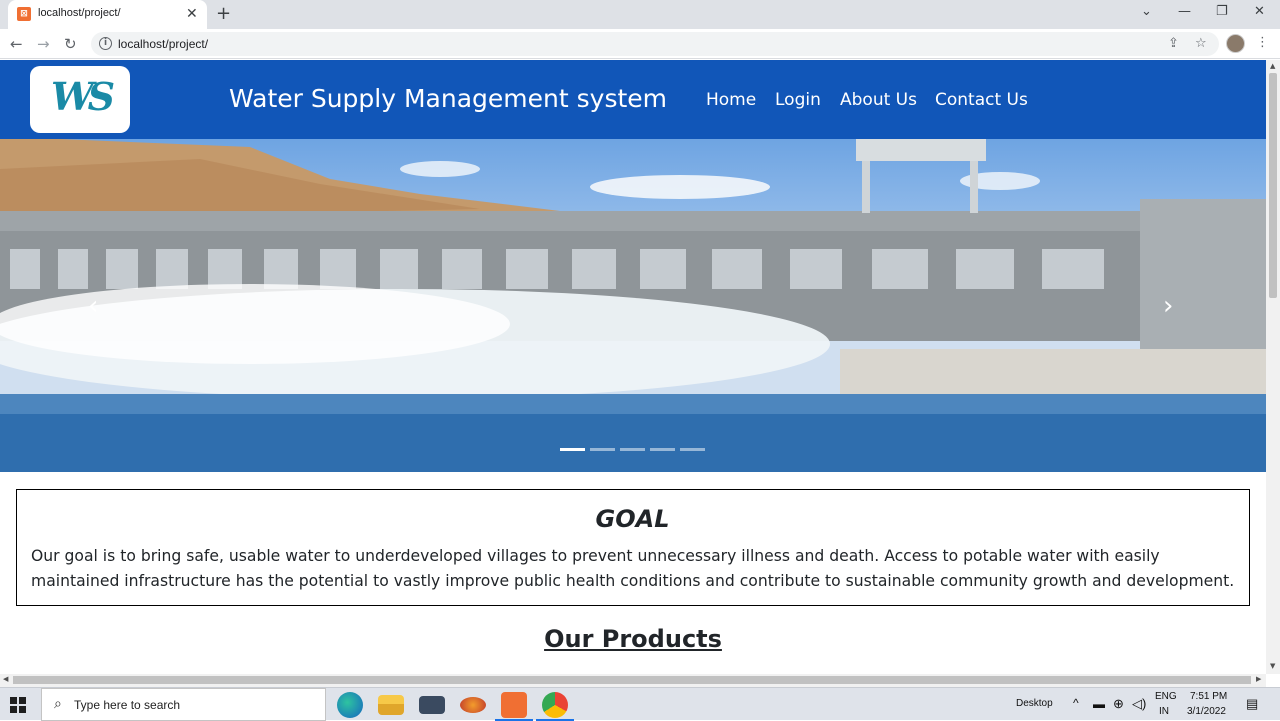 The height and width of the screenshot is (721, 1280). I want to click on nav-login: Login, so click(798, 100).